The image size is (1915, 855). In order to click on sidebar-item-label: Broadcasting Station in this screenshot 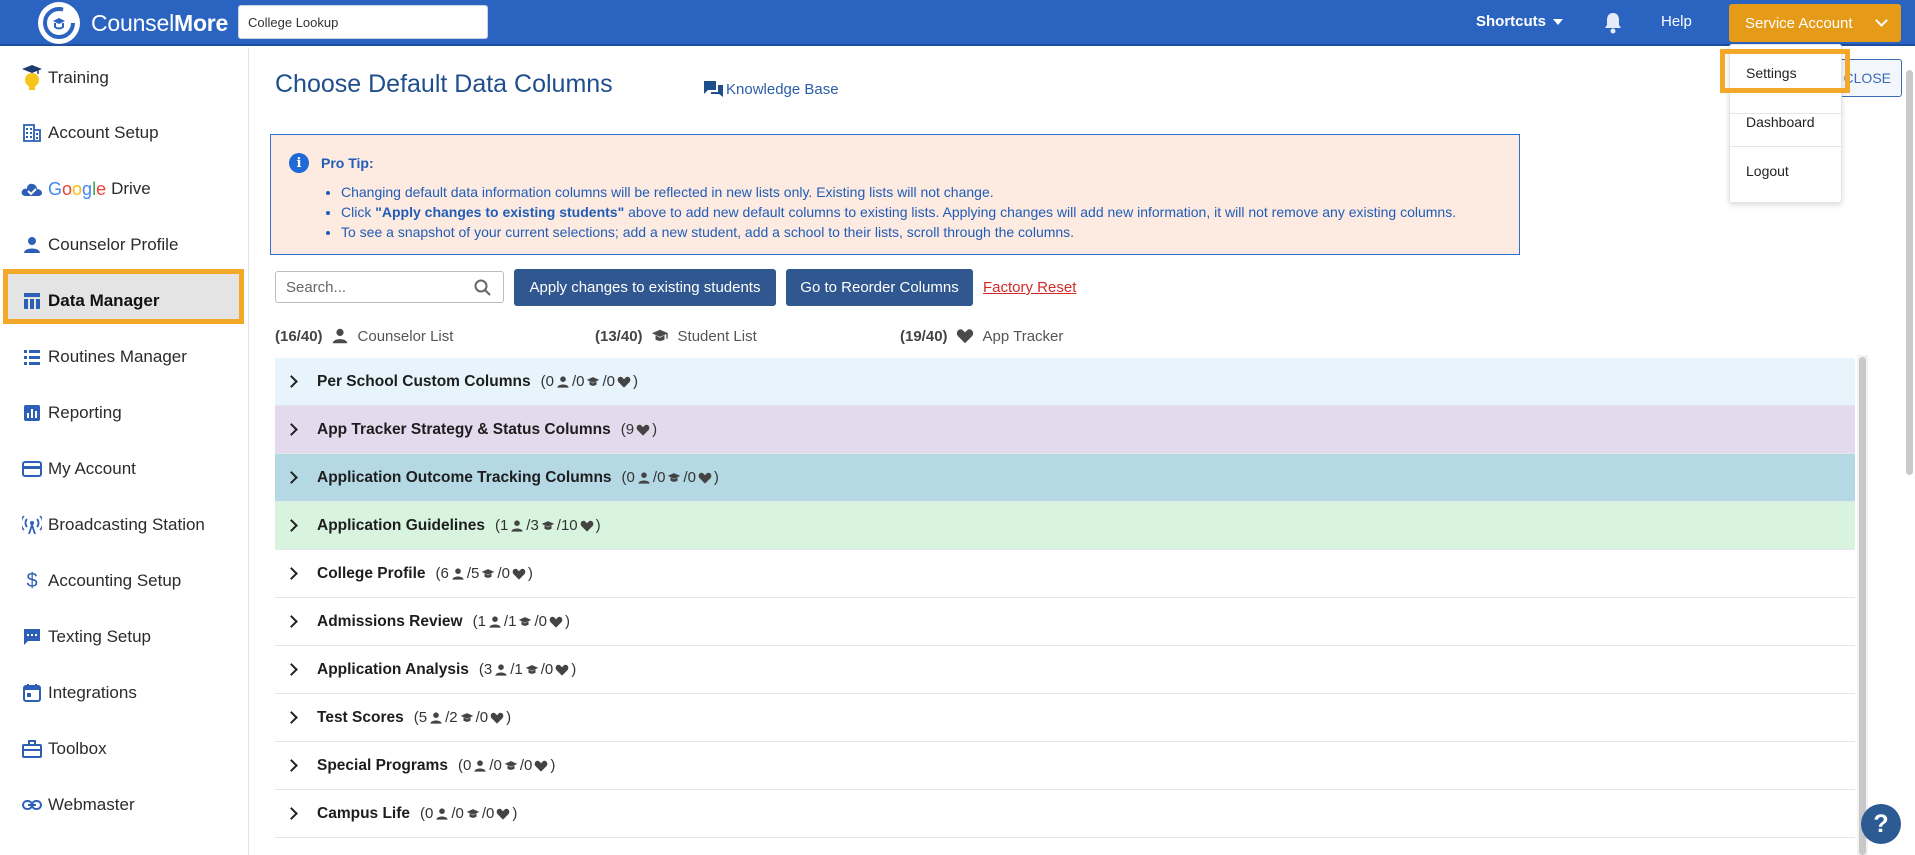, I will do `click(126, 524)`.